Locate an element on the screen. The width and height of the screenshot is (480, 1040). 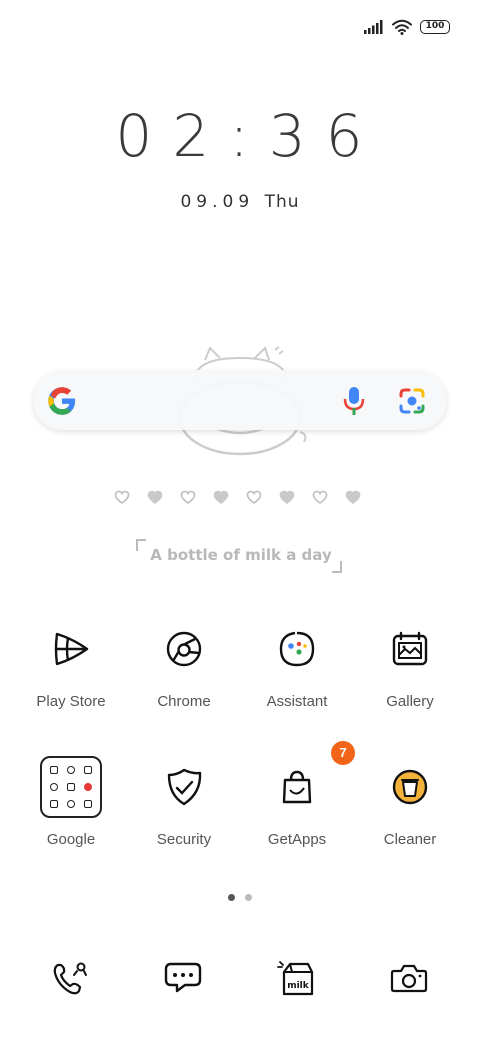
app-google-folder: Google is located at coordinates (71, 801).